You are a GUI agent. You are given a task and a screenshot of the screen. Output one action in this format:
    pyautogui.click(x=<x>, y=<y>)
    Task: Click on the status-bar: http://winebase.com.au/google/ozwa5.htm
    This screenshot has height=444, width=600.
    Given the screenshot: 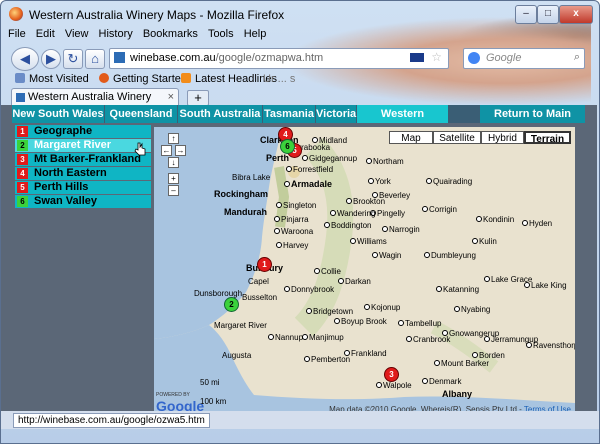 What is the action you would take?
    pyautogui.click(x=300, y=420)
    